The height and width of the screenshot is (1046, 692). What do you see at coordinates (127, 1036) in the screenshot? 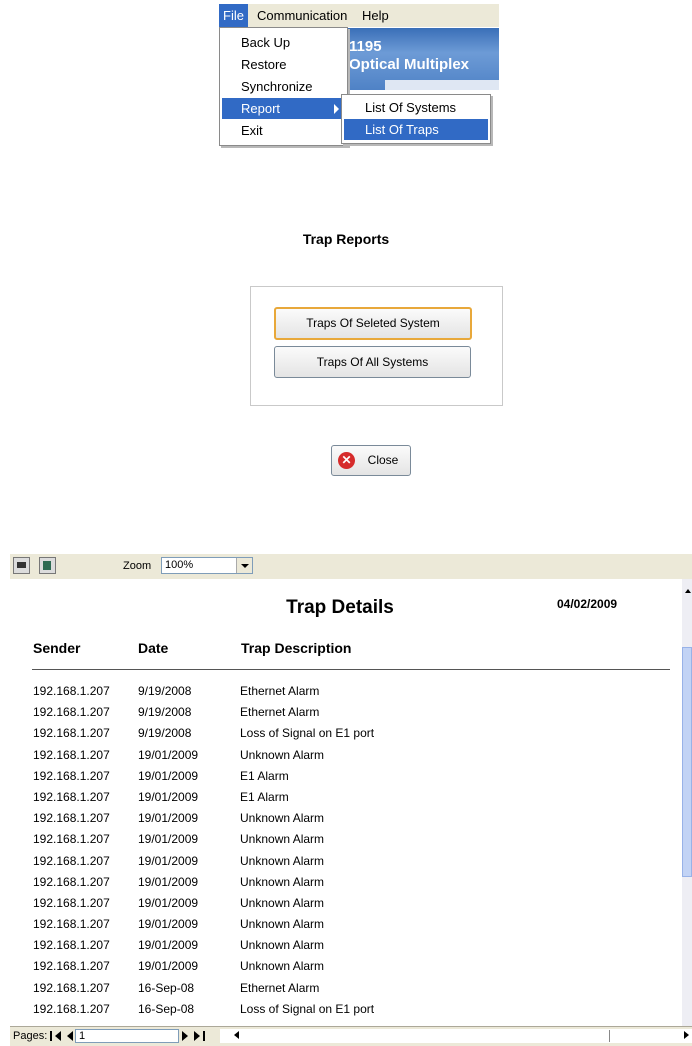
I see `page-number-input: 1` at bounding box center [127, 1036].